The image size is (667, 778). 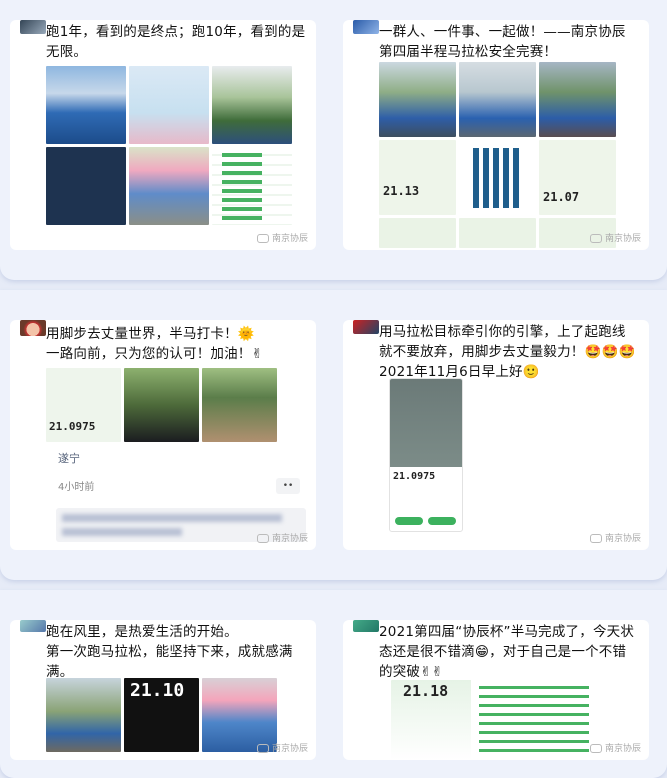 I want to click on photo: 21.18, so click(x=497, y=720).